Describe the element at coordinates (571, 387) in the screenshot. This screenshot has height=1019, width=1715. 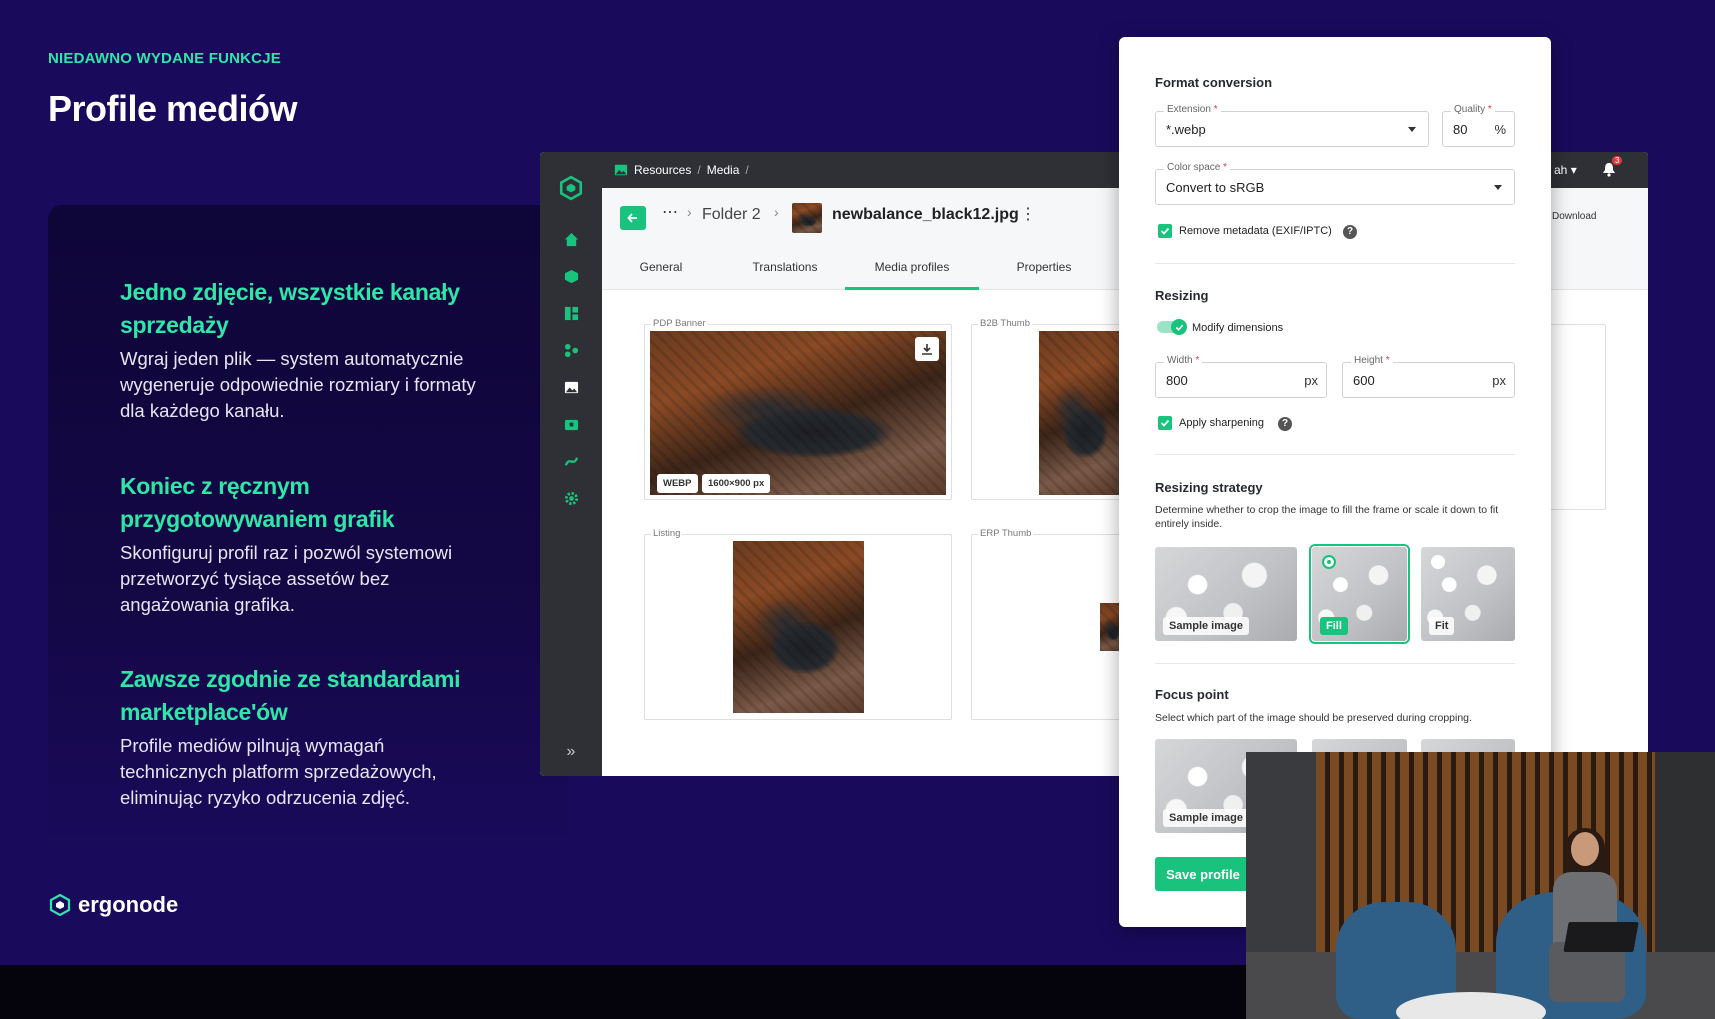
I see `media-icon` at that location.